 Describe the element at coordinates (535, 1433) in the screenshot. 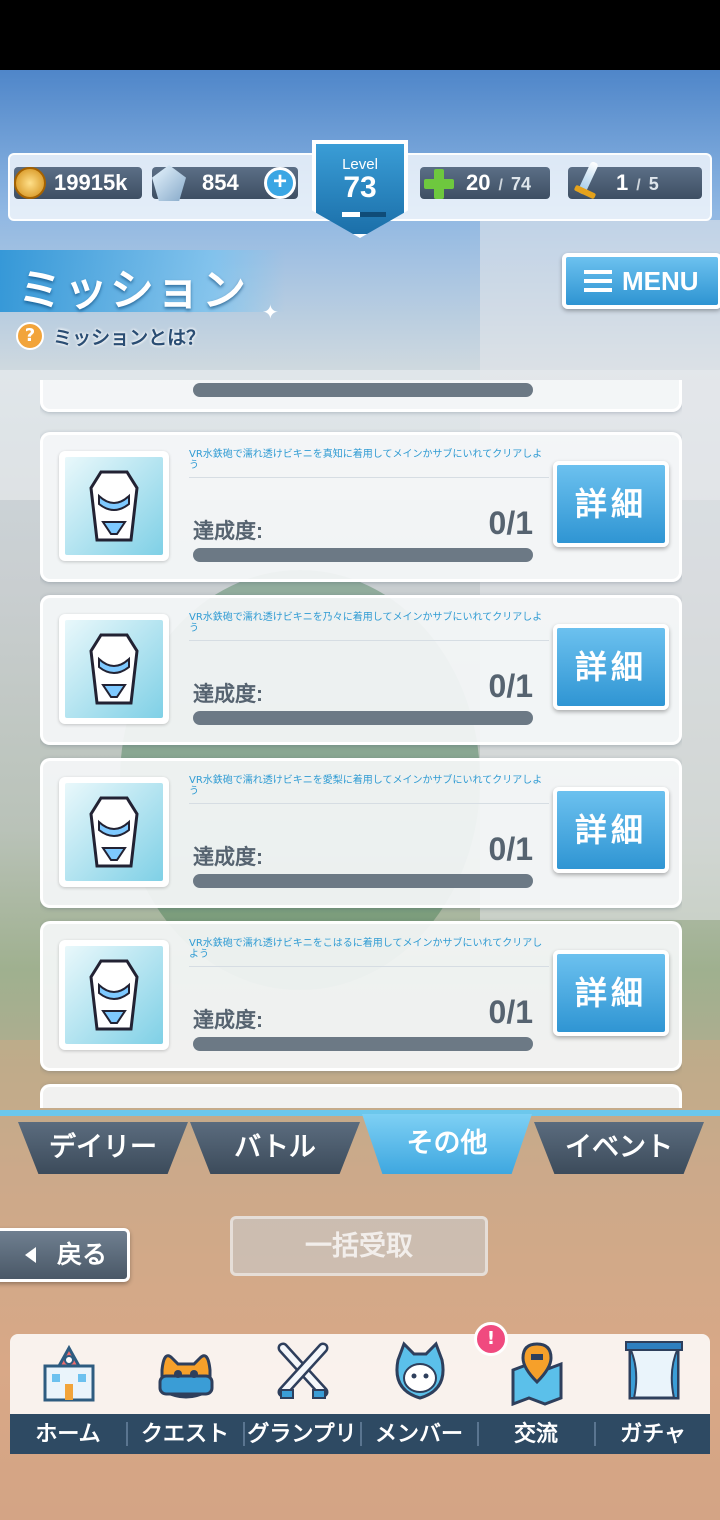

I see `nav-social-label: 交流` at that location.